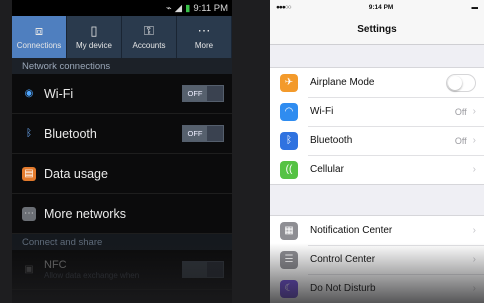 The width and height of the screenshot is (484, 303). What do you see at coordinates (39, 45) in the screenshot?
I see `tab-label: Connections` at bounding box center [39, 45].